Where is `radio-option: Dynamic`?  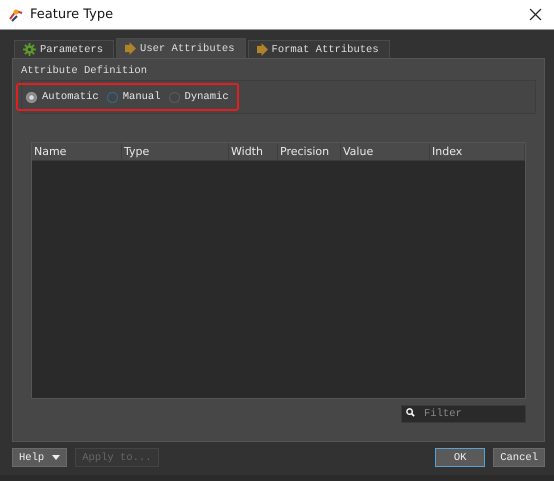 radio-option: Dynamic is located at coordinates (198, 97).